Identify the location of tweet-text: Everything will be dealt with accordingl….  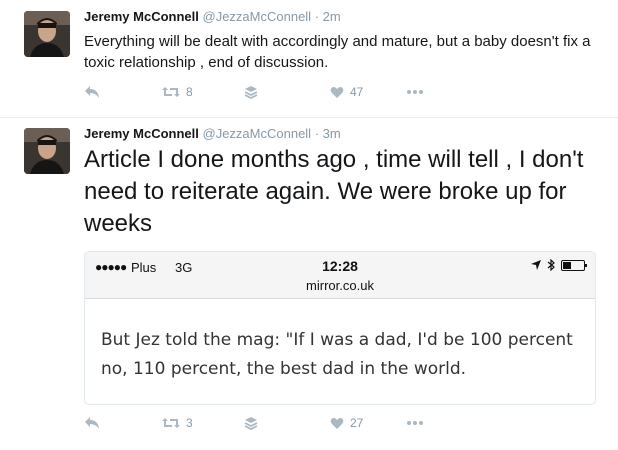
(337, 52).